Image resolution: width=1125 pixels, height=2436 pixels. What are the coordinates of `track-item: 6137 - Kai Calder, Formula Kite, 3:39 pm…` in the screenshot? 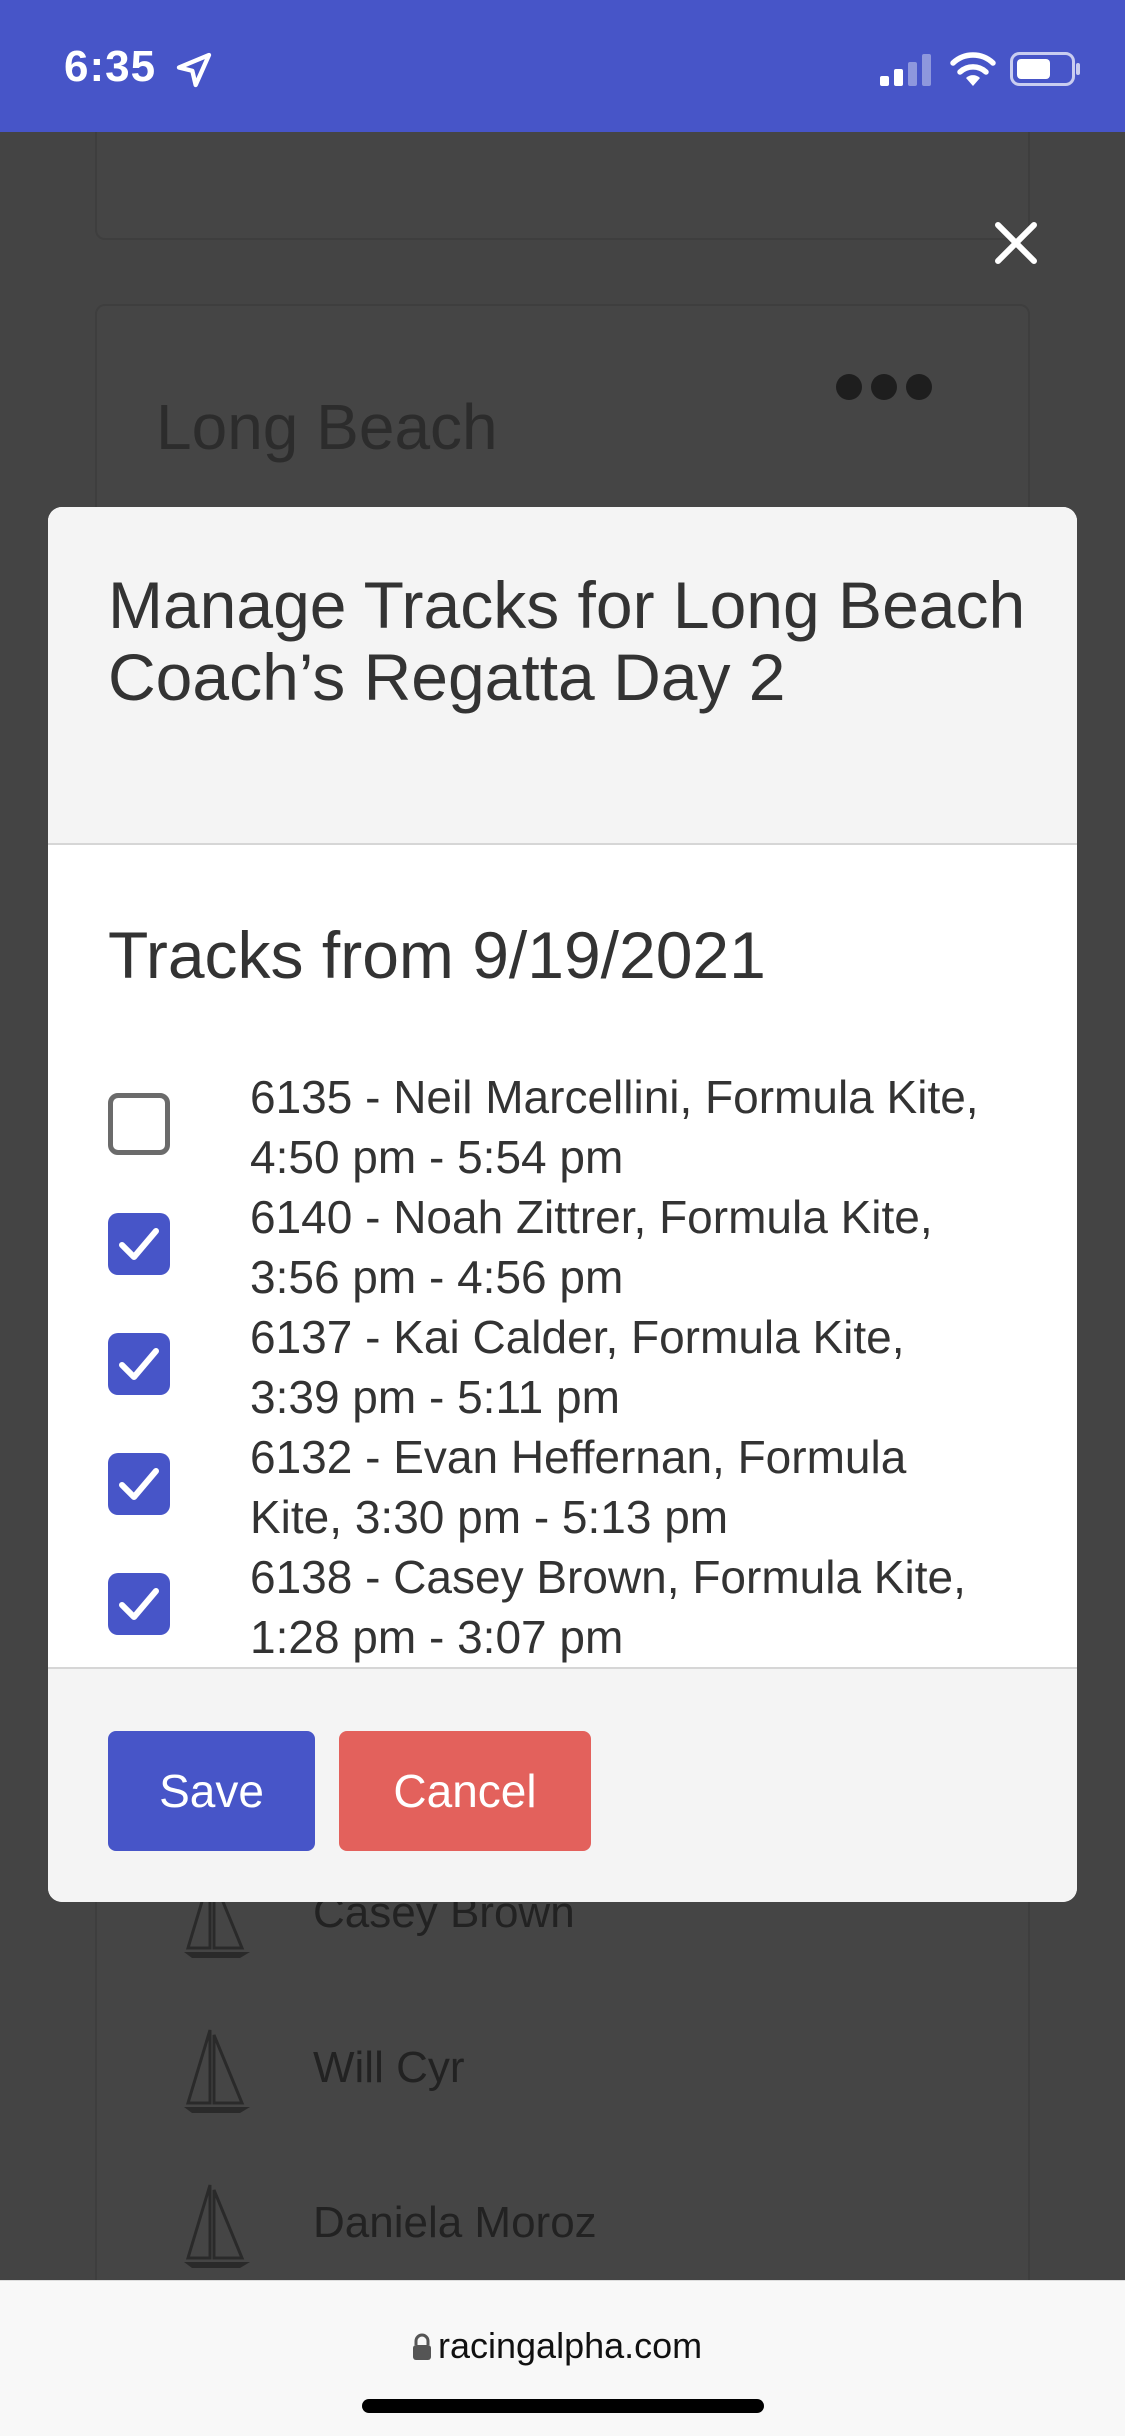 It's located at (573, 1367).